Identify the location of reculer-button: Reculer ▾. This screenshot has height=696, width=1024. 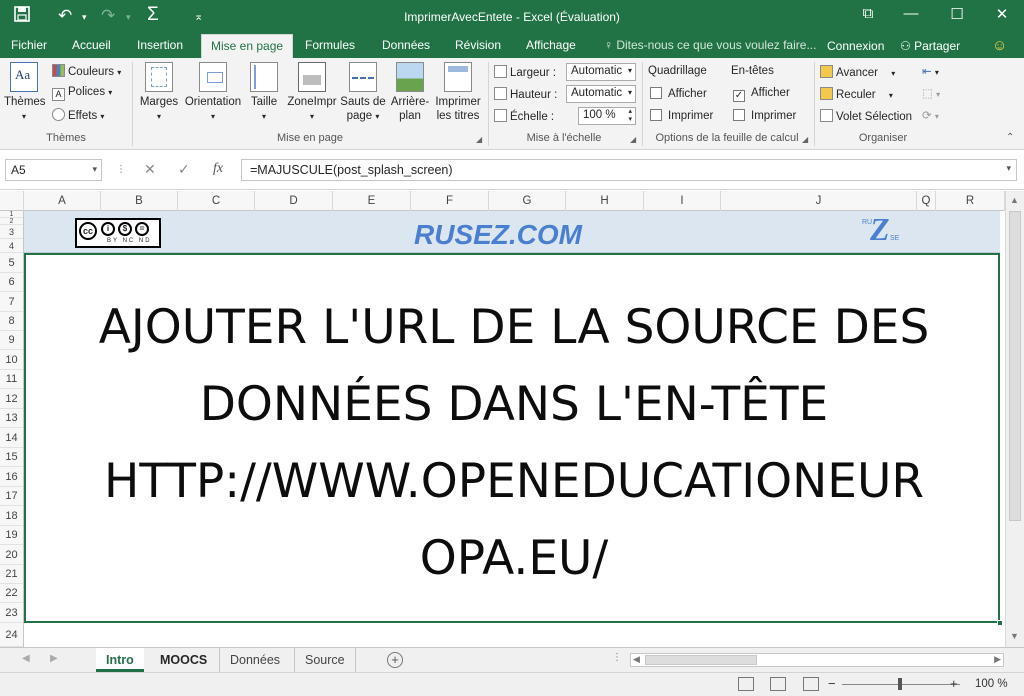
(856, 94).